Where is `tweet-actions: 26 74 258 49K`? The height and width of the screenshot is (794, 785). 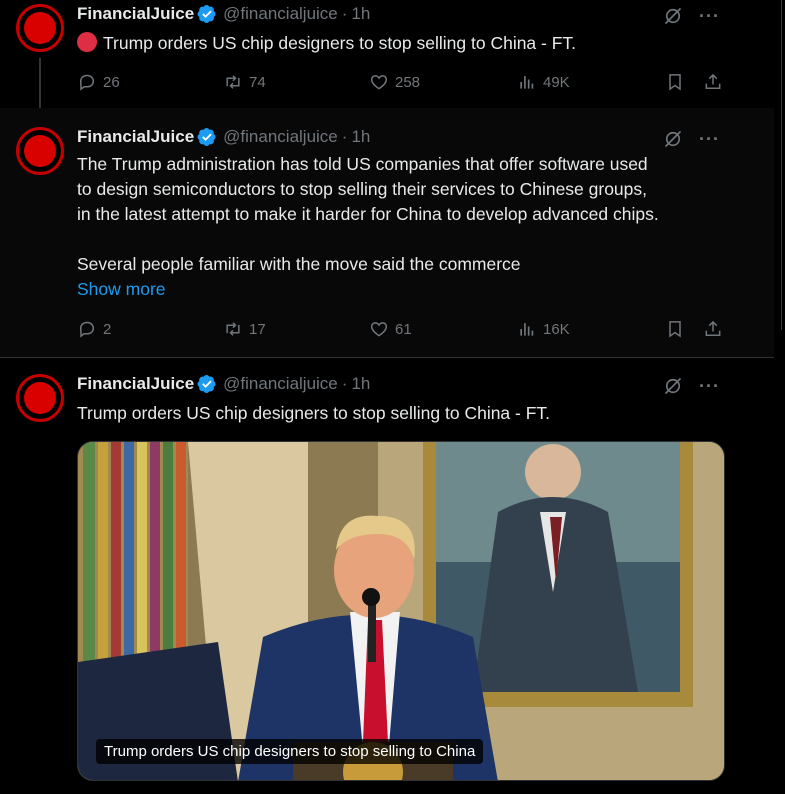
tweet-actions: 26 74 258 49K is located at coordinates (402, 84).